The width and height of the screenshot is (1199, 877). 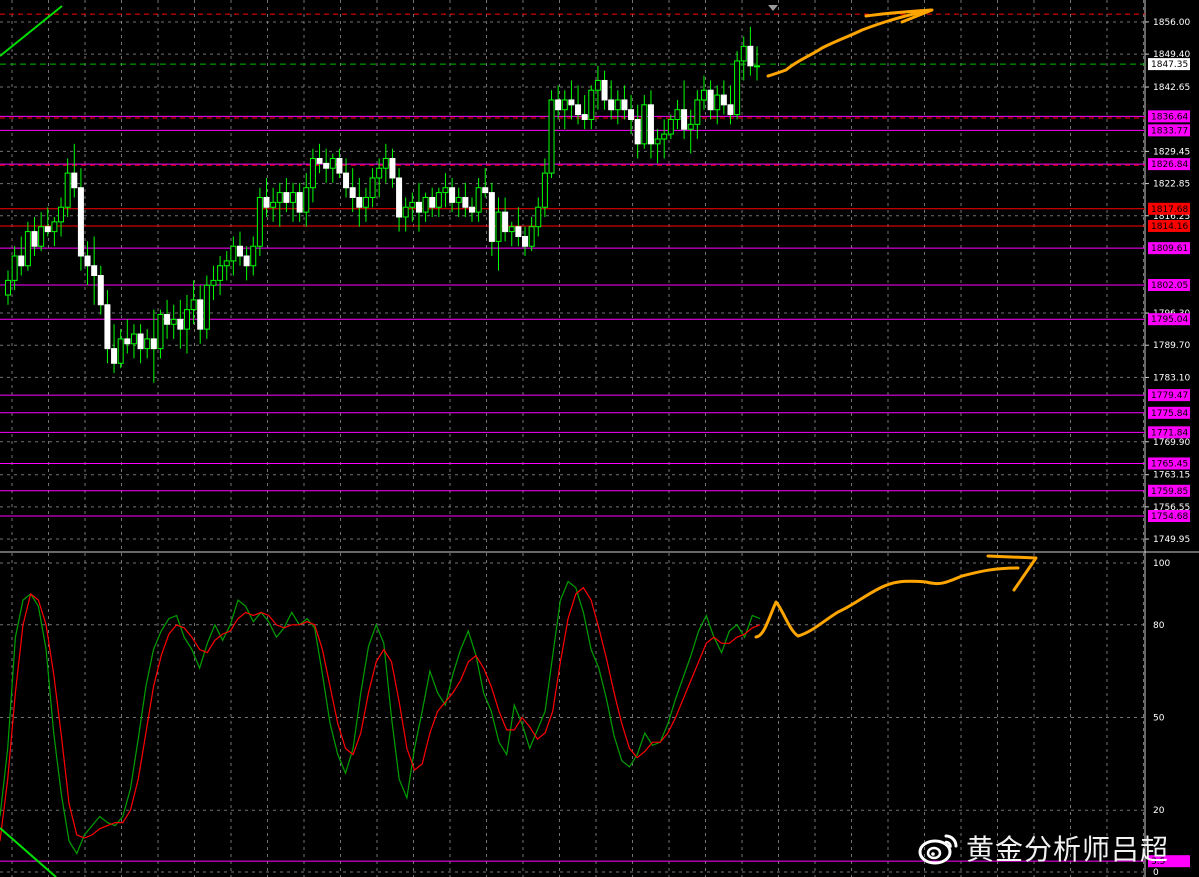 What do you see at coordinates (1171, 540) in the screenshot?
I see `price-axis-label: 1749.95` at bounding box center [1171, 540].